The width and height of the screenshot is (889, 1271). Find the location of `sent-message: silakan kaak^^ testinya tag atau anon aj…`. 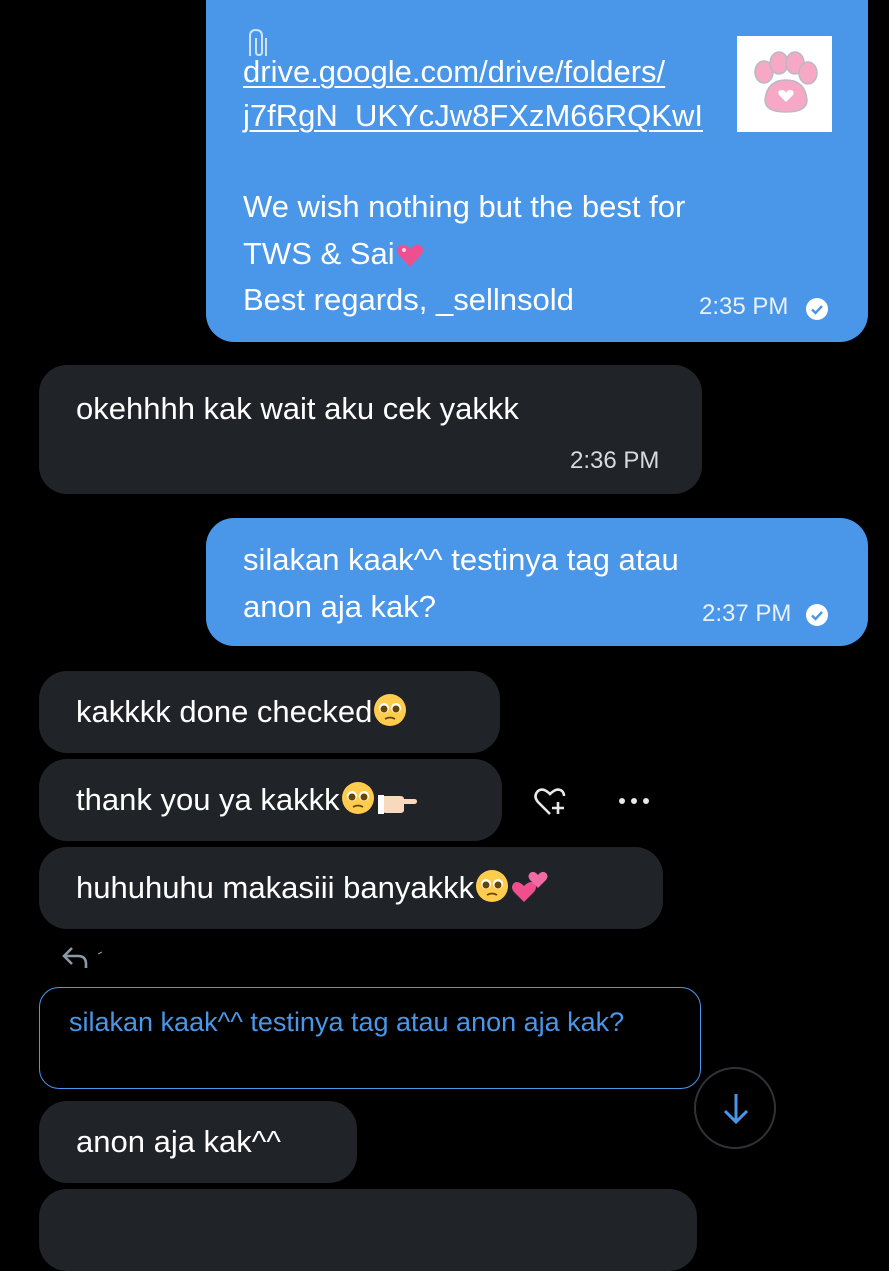

sent-message: silakan kaak^^ testinya tag atau anon aj… is located at coordinates (537, 582).